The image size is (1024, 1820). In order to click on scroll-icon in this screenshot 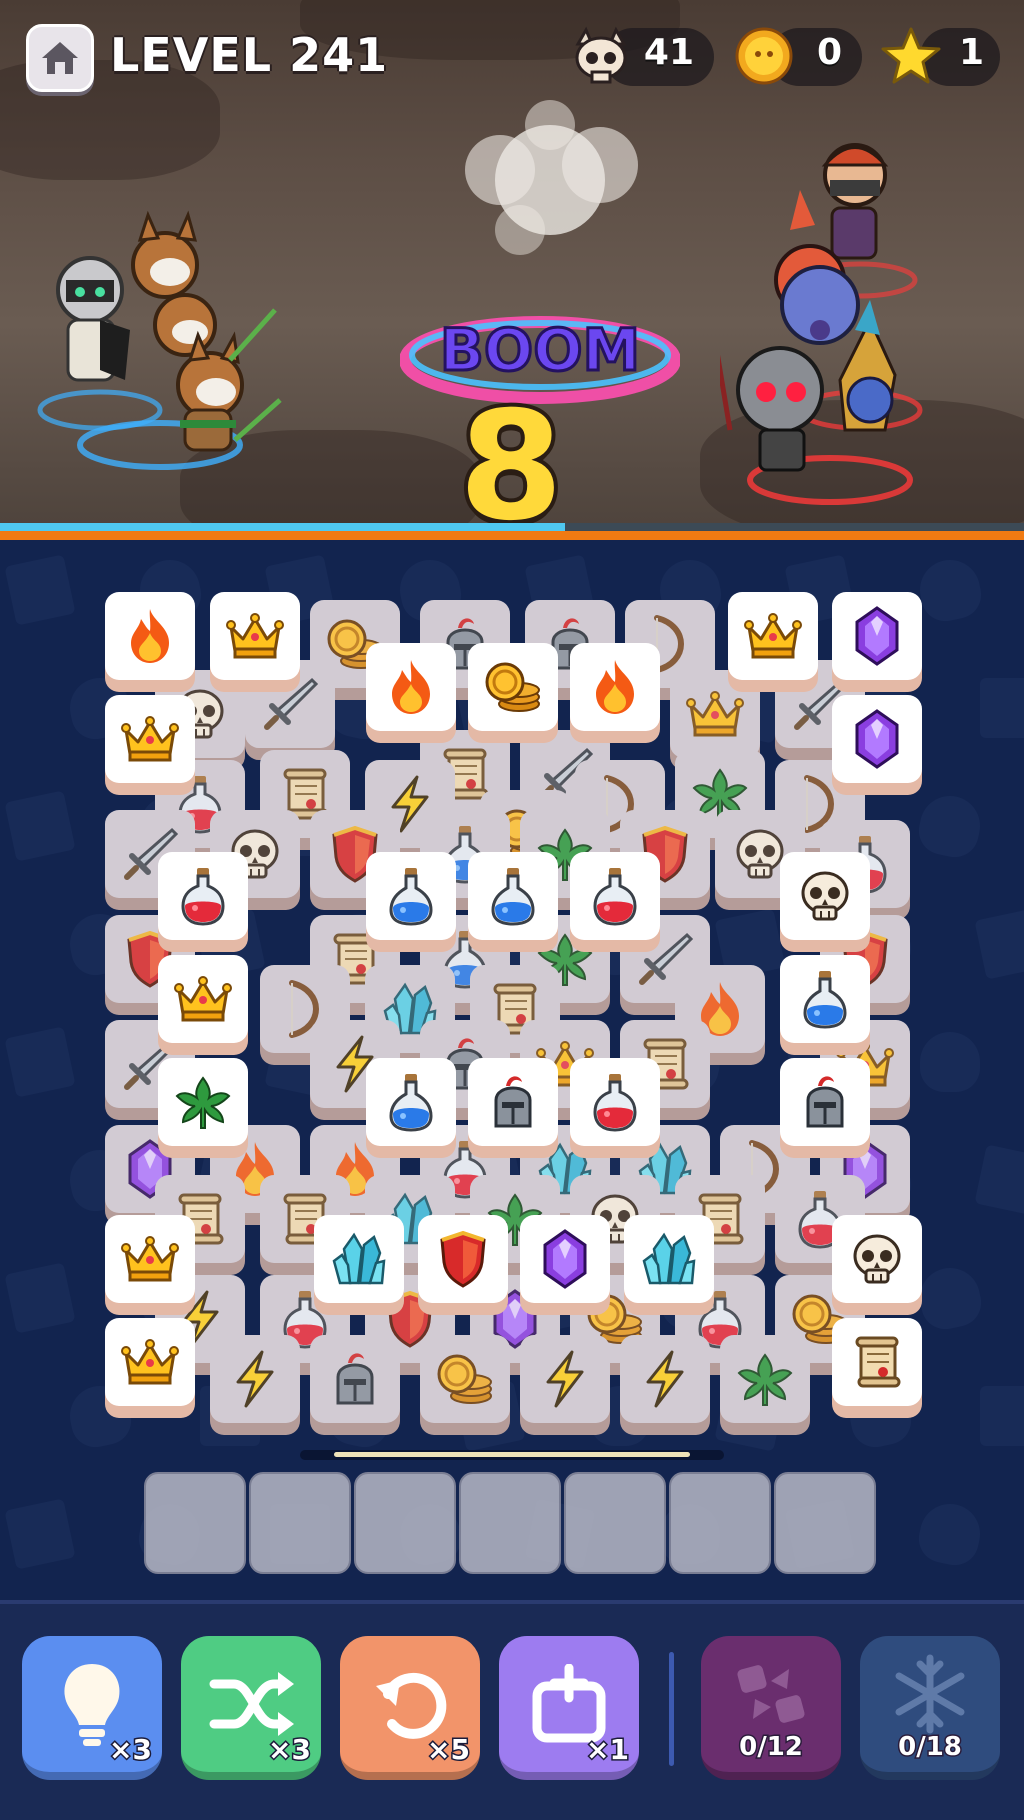, I will do `click(877, 1362)`.